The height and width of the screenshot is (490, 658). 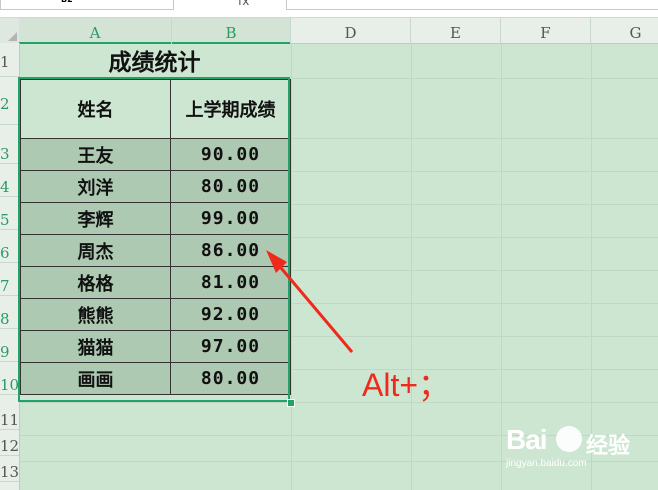 What do you see at coordinates (230, 282) in the screenshot?
I see `score-cell: 81.00` at bounding box center [230, 282].